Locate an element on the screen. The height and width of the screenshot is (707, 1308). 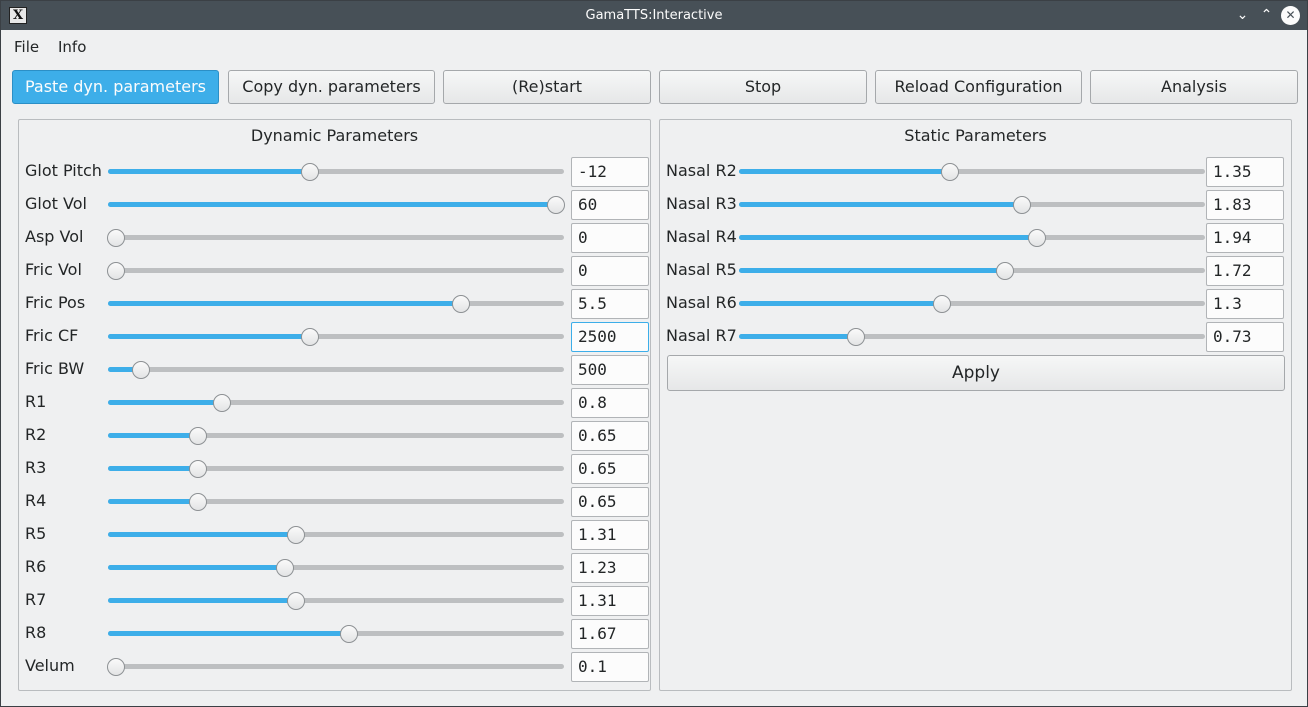
stop-button: Stop is located at coordinates (763, 87).